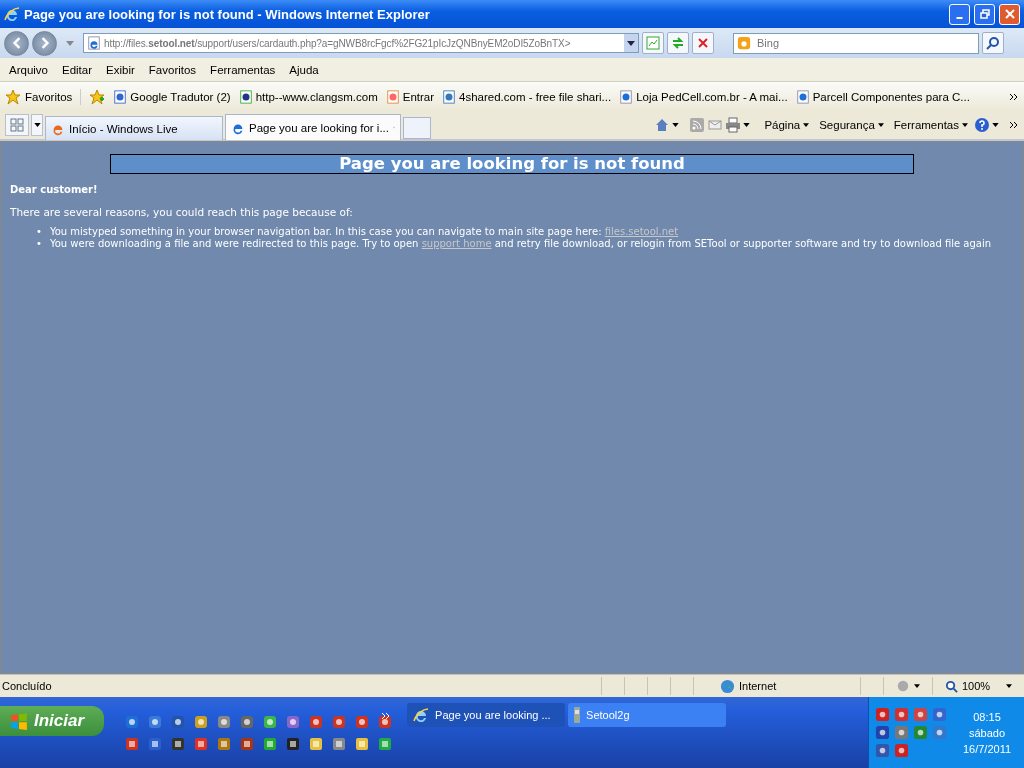  Describe the element at coordinates (703, 43) in the screenshot. I see `stop-button` at that location.